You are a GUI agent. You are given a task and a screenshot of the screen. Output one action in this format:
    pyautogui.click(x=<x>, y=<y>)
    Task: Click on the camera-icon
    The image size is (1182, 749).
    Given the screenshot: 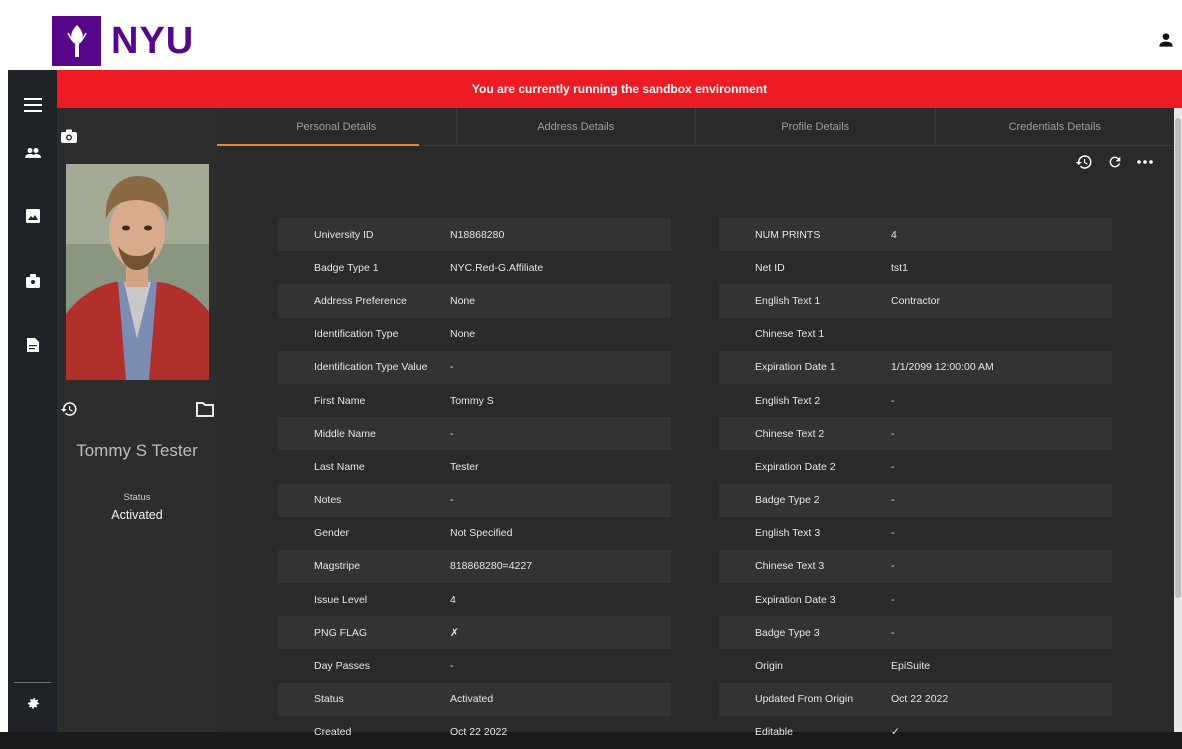 What is the action you would take?
    pyautogui.click(x=69, y=136)
    